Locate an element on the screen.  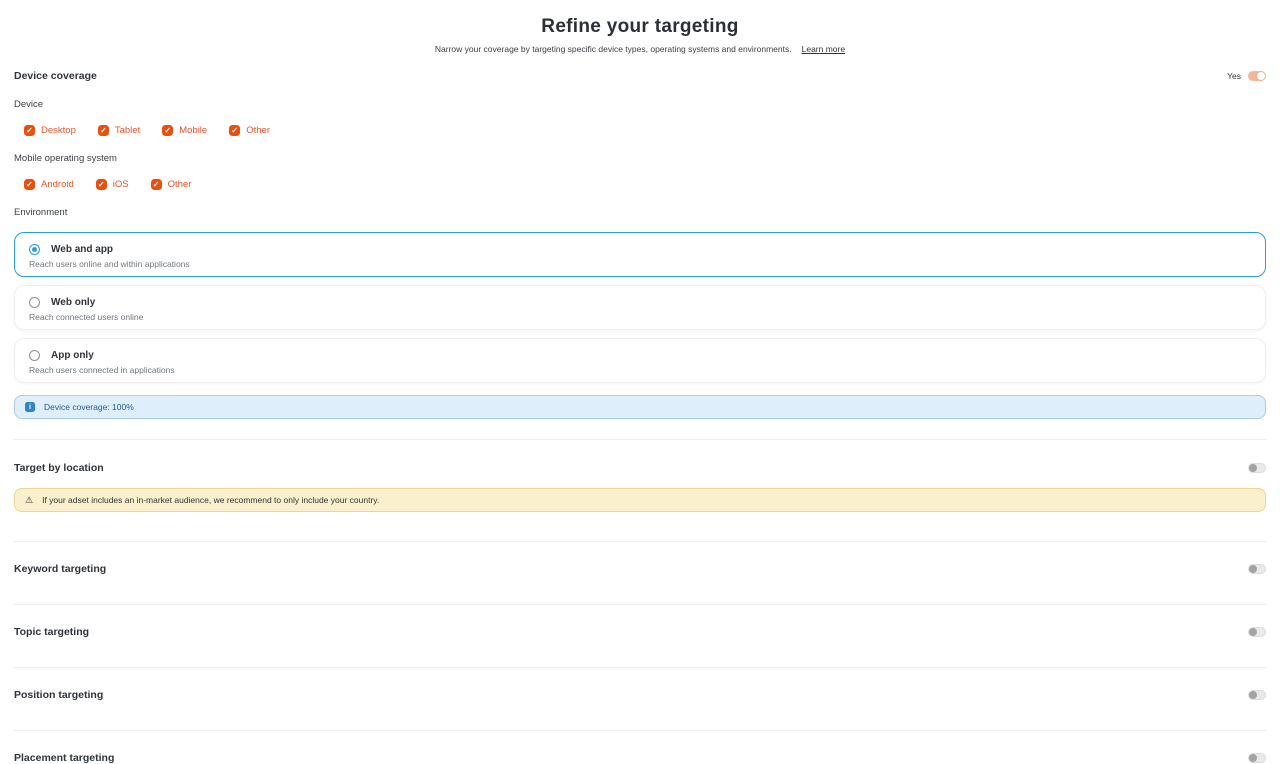
placement-targeting-heading: Placement targeting is located at coordinates (64, 758).